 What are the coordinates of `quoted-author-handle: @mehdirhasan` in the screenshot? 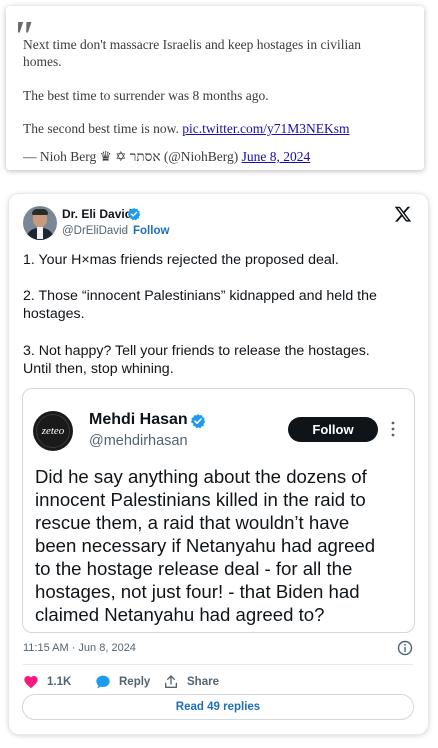 It's located at (138, 441).